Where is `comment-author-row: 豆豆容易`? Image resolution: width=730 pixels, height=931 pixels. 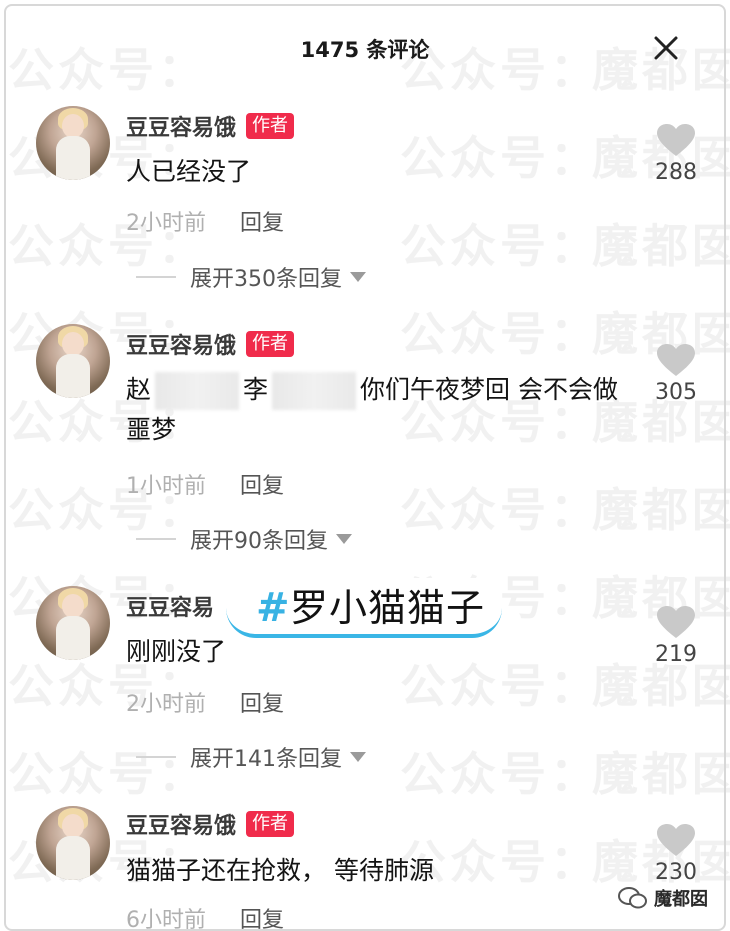
comment-author-row: 豆豆容易 is located at coordinates (170, 606).